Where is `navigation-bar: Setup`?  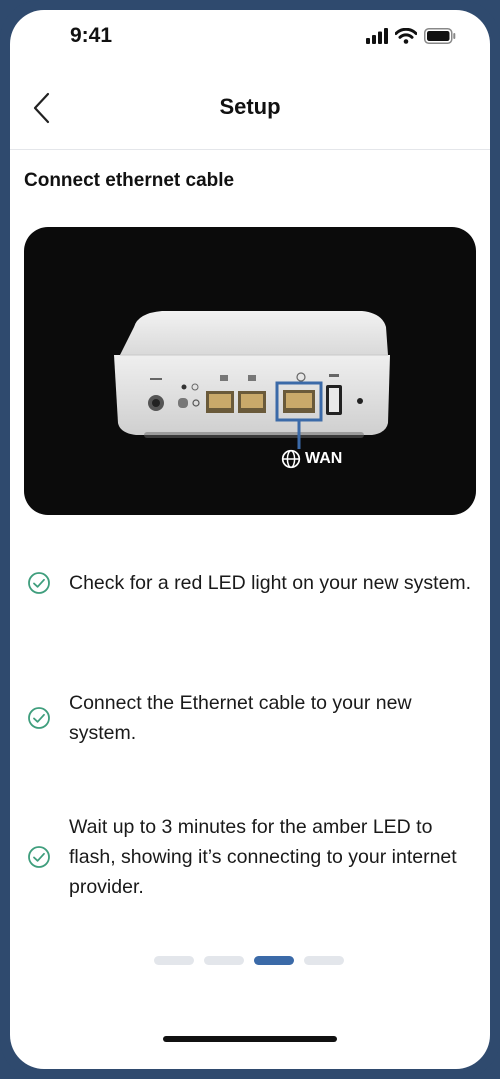 navigation-bar: Setup is located at coordinates (250, 114).